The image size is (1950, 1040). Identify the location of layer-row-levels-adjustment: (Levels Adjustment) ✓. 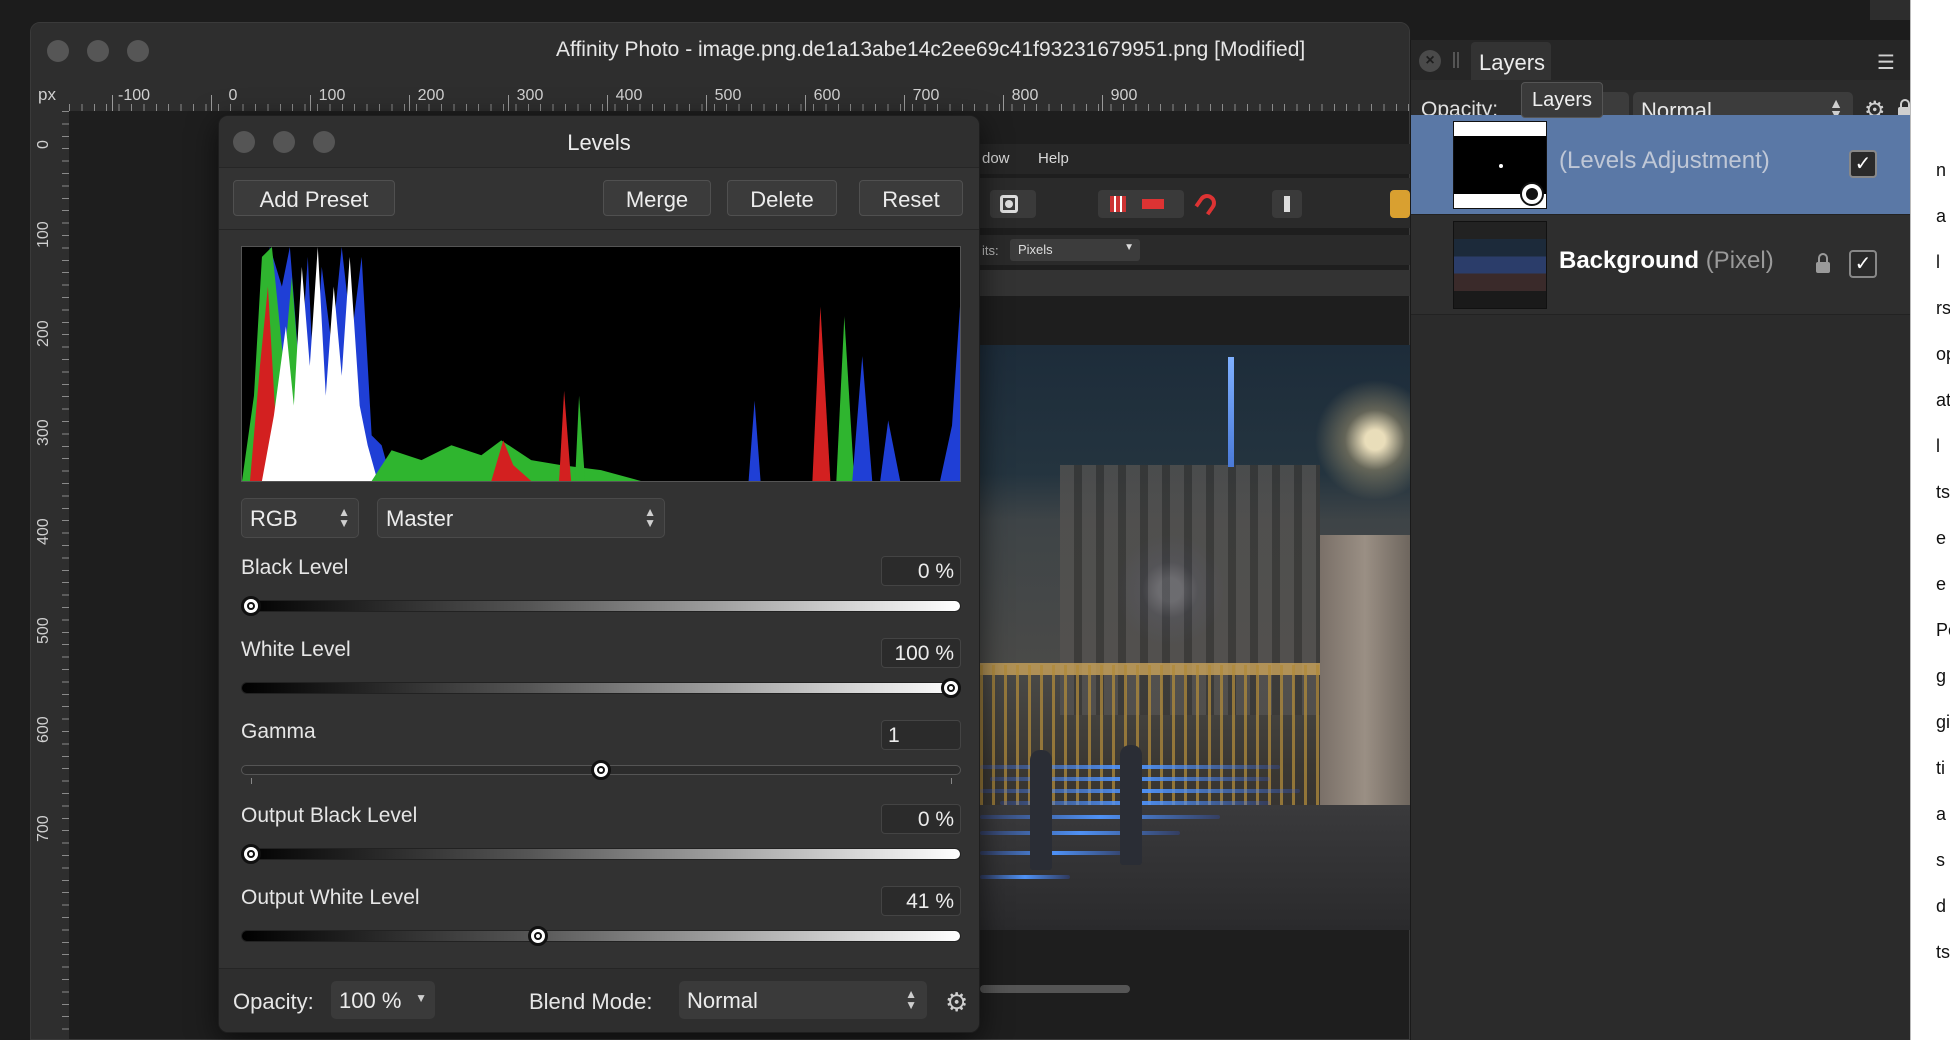
(1661, 165).